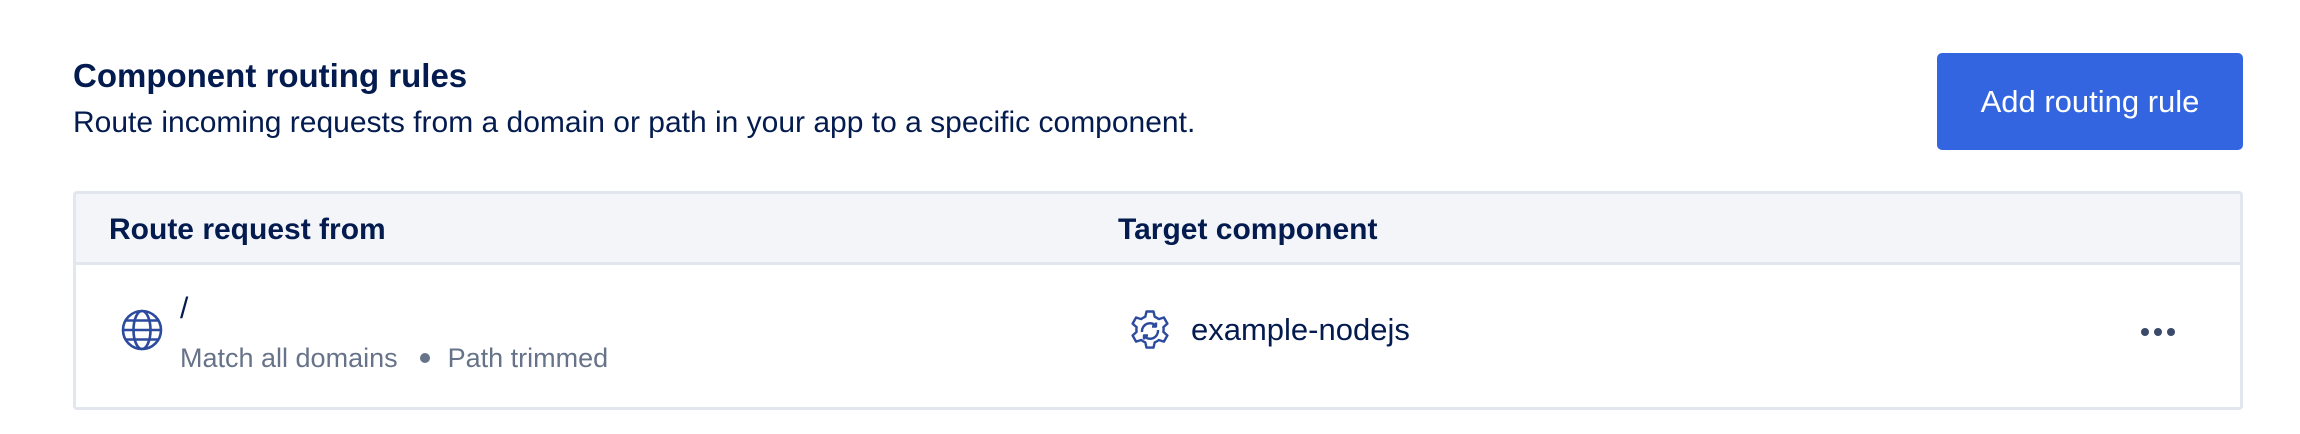 The height and width of the screenshot is (434, 2300). Describe the element at coordinates (142, 330) in the screenshot. I see `globe-icon` at that location.